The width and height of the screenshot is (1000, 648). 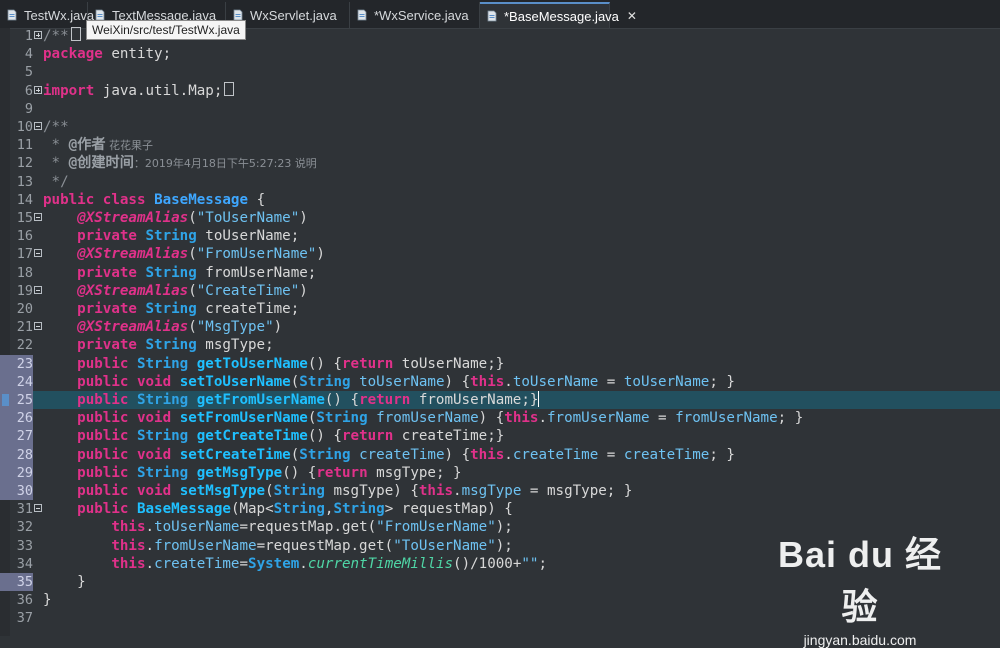 I want to click on code-token: setCreateTime, so click(x=235, y=454).